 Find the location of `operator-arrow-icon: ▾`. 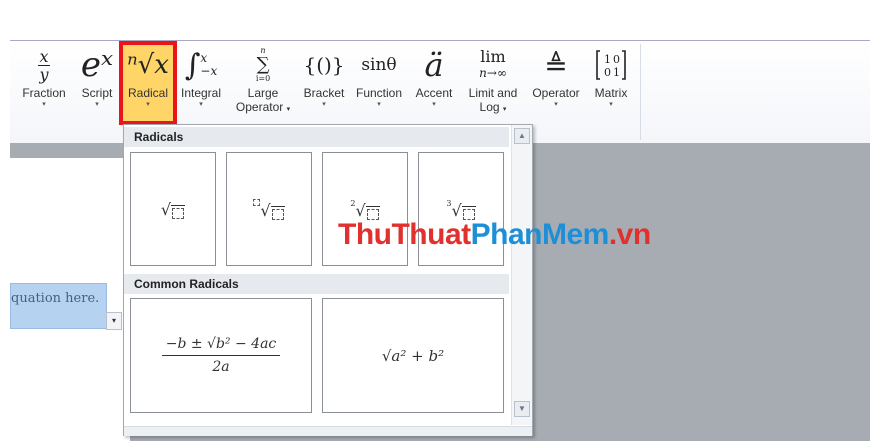

operator-arrow-icon: ▾ is located at coordinates (556, 105).